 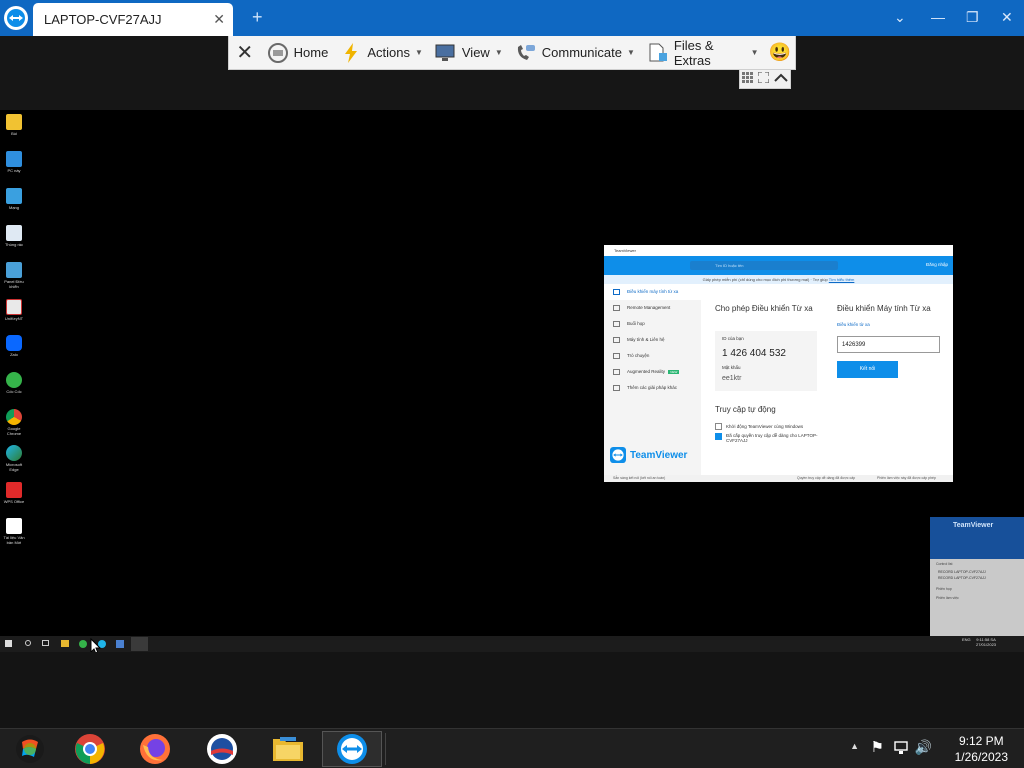 I want to click on tray-expand-icon: ▲, so click(x=854, y=746).